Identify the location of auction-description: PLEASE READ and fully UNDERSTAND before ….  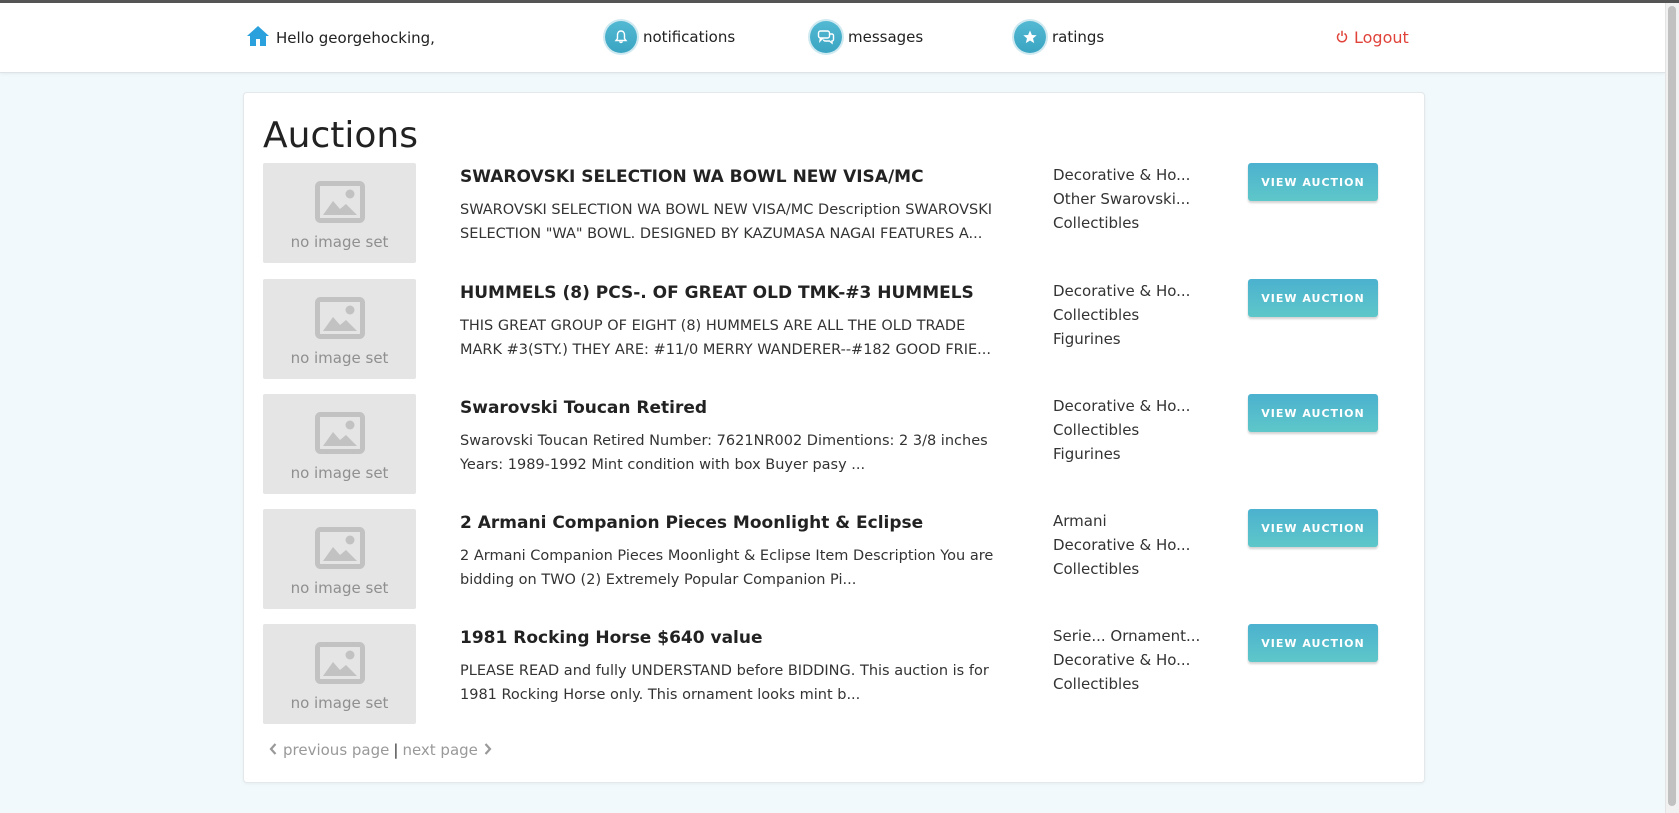
(724, 683).